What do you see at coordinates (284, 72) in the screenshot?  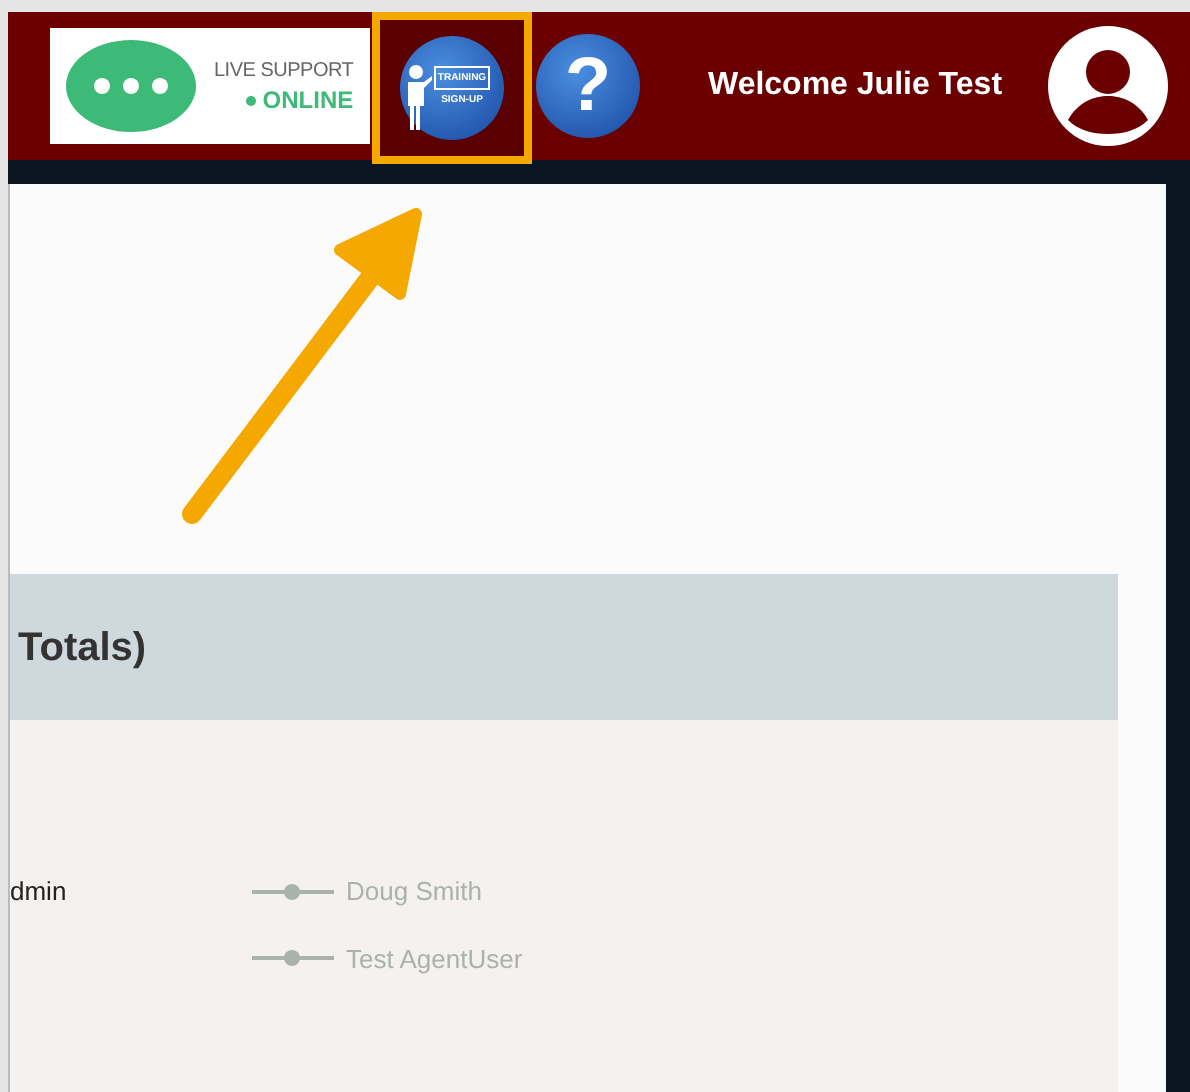 I see `live-support-label: LIVE SUPPORT` at bounding box center [284, 72].